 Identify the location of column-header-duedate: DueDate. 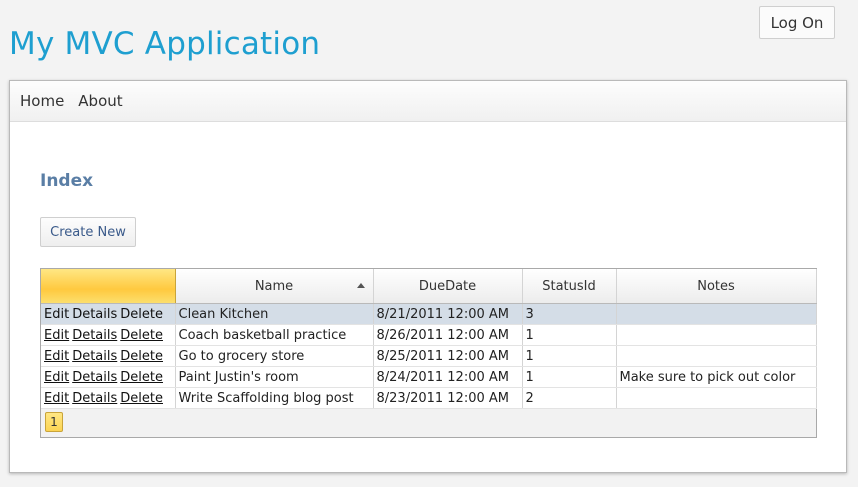
(448, 286).